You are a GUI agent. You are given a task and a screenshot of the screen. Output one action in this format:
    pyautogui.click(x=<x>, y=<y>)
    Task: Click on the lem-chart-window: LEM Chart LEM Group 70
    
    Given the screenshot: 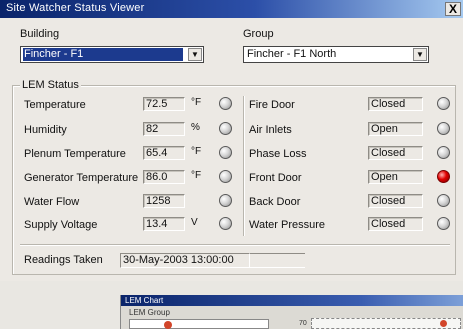 What is the action you would take?
    pyautogui.click(x=291, y=312)
    